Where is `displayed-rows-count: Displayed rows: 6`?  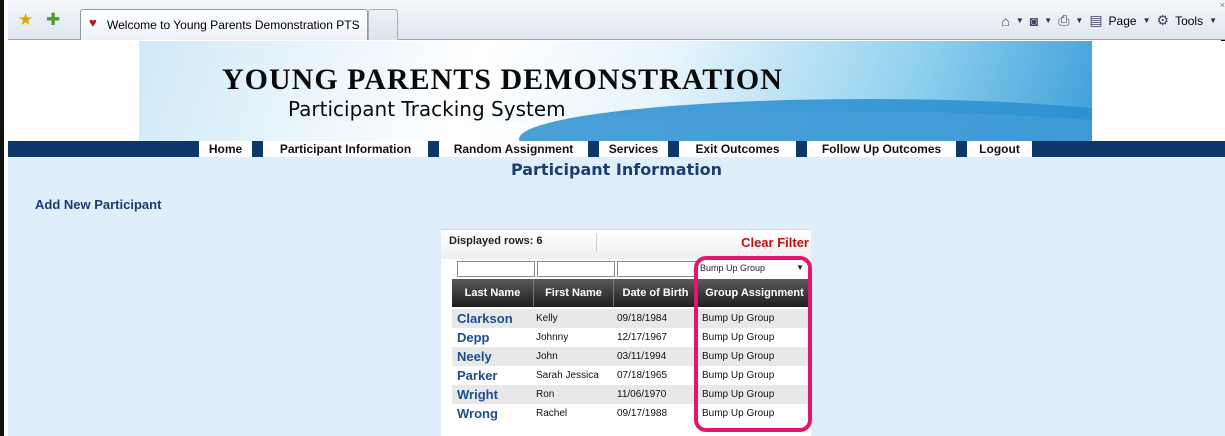
displayed-rows-count: Displayed rows: 6 is located at coordinates (496, 241).